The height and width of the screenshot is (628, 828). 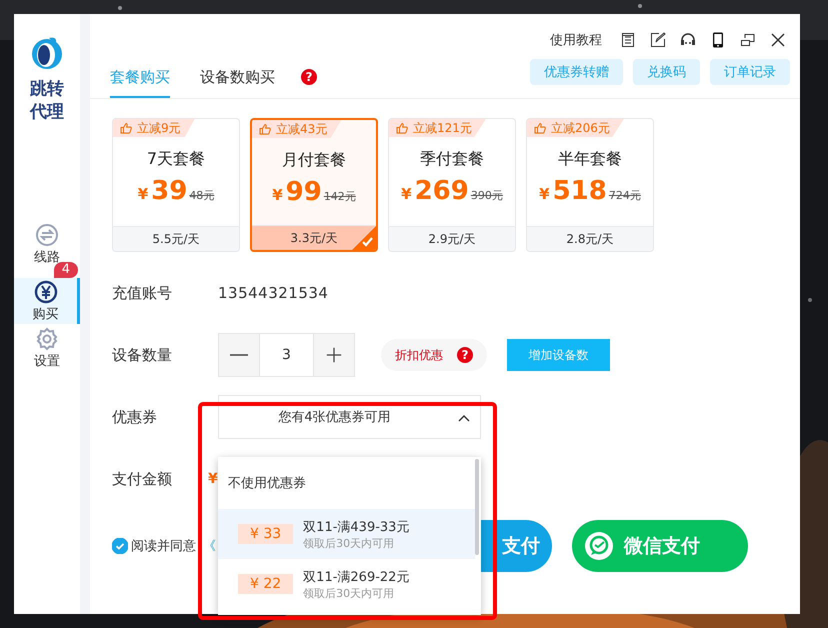 What do you see at coordinates (628, 40) in the screenshot?
I see `notepad-icon` at bounding box center [628, 40].